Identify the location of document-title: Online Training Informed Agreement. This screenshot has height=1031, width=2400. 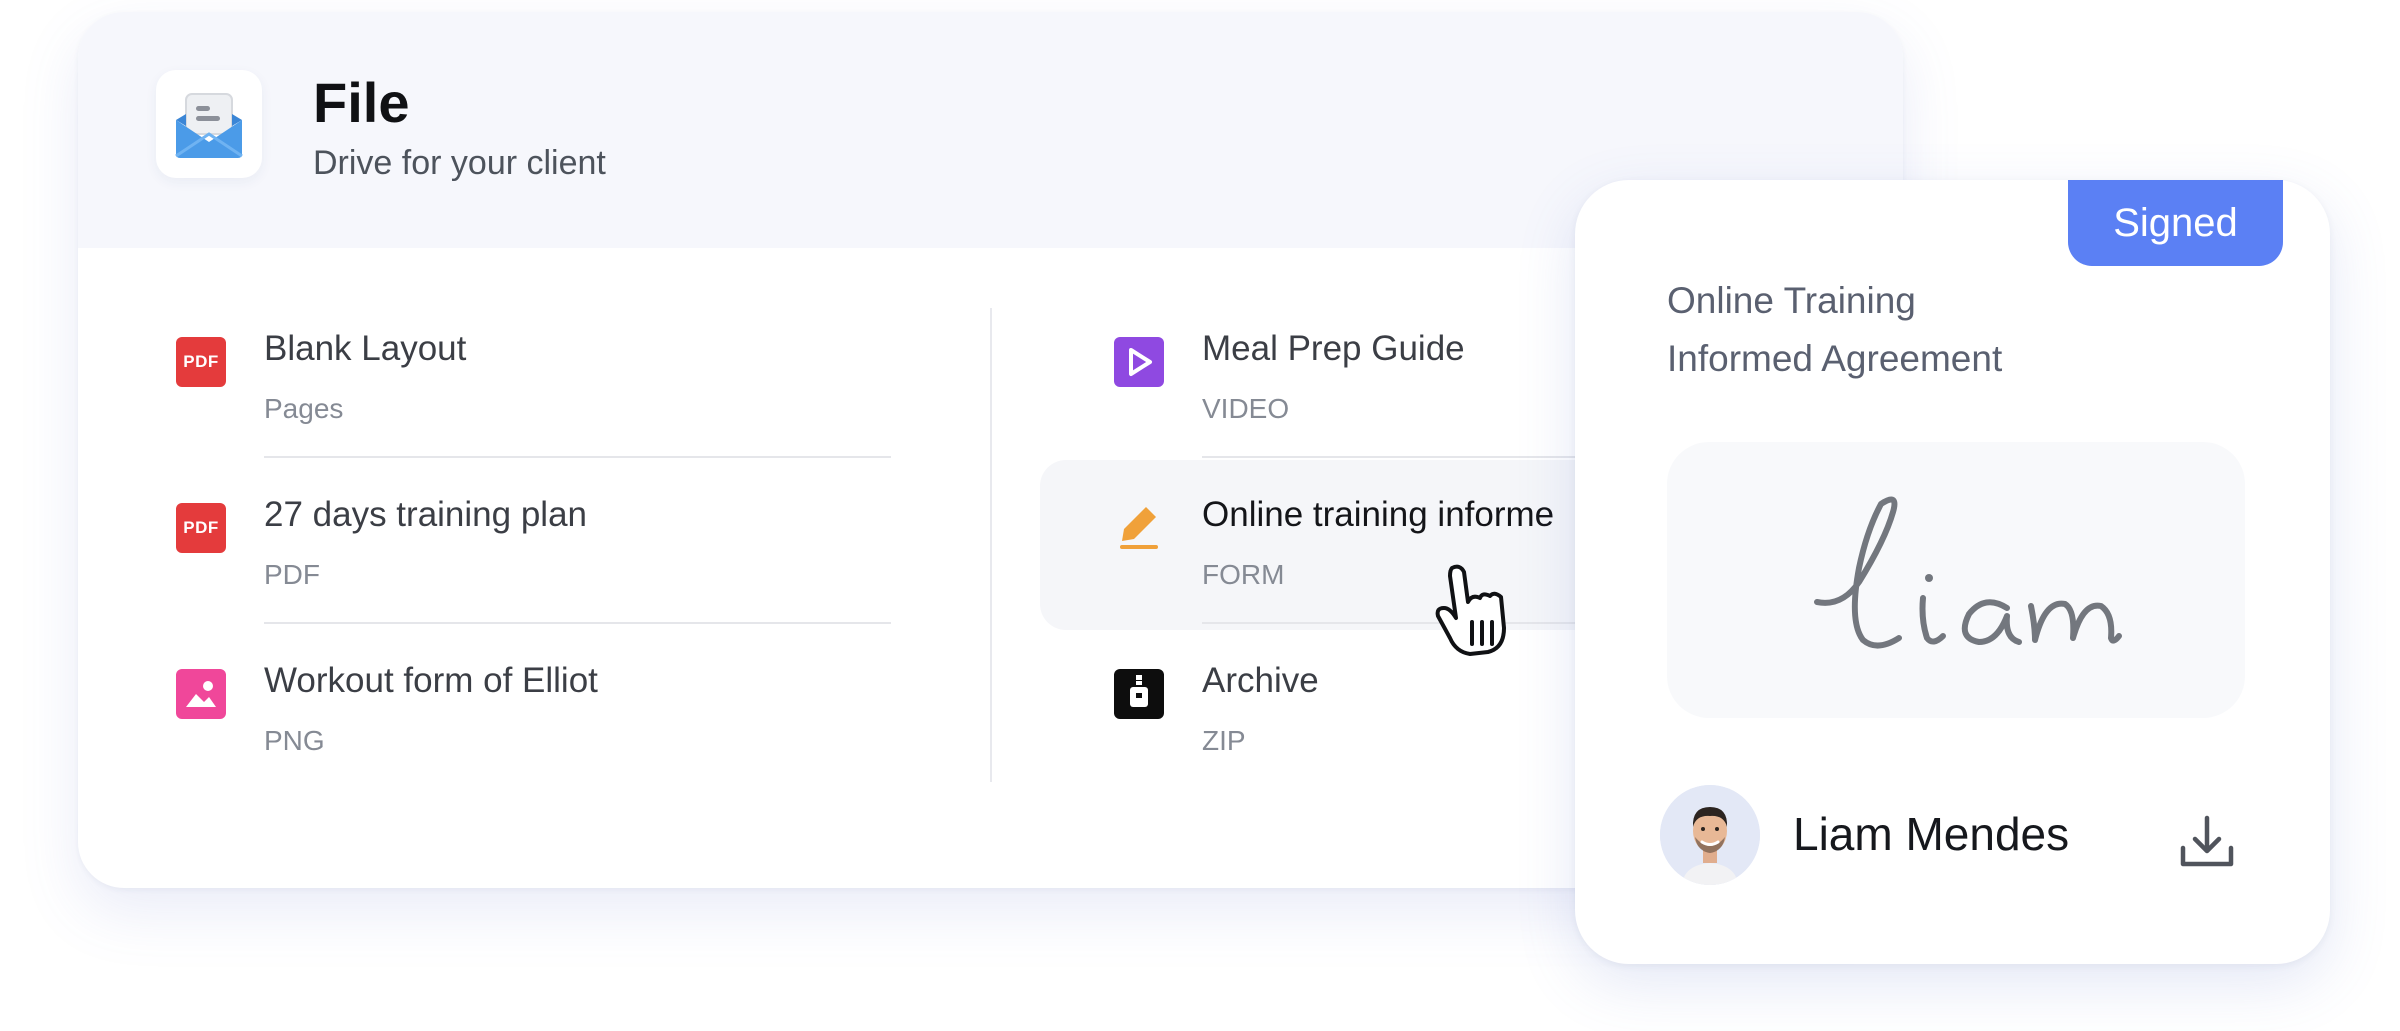
(1887, 330).